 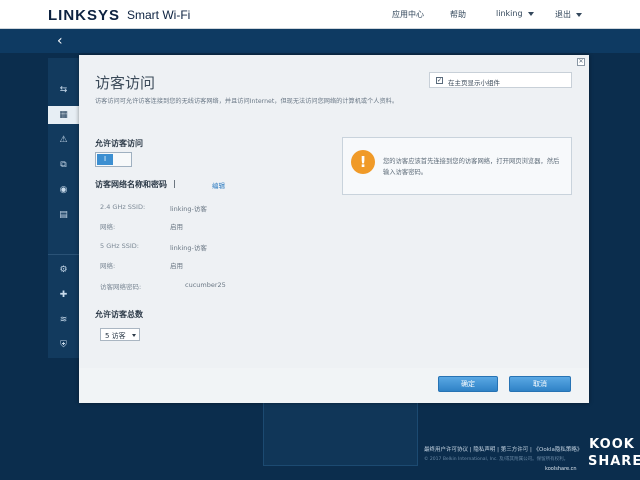 I want to click on edit-link: 编辑, so click(x=218, y=185).